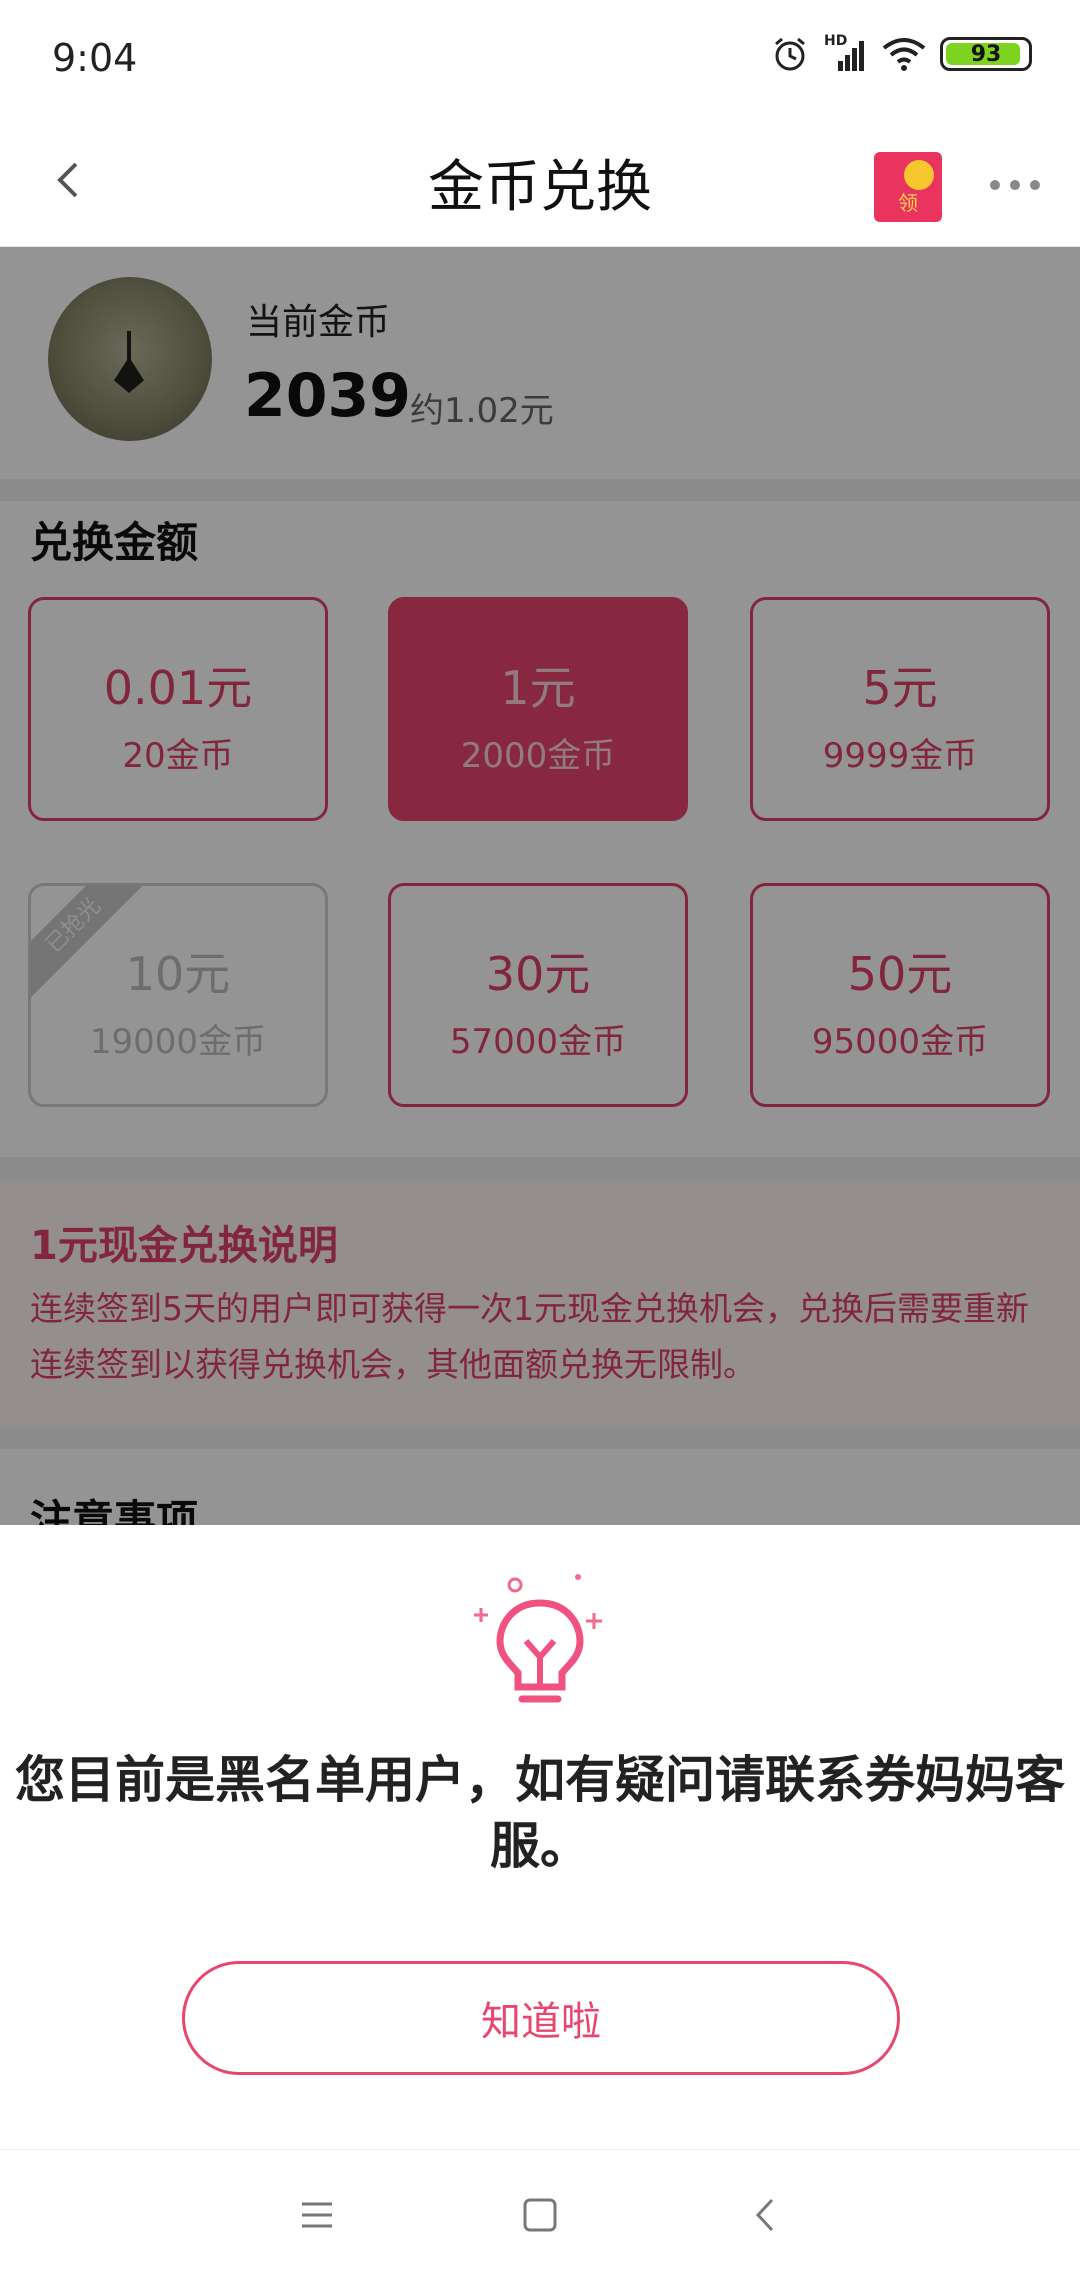 This screenshot has height=2281, width=1080. I want to click on more-button, so click(1015, 185).